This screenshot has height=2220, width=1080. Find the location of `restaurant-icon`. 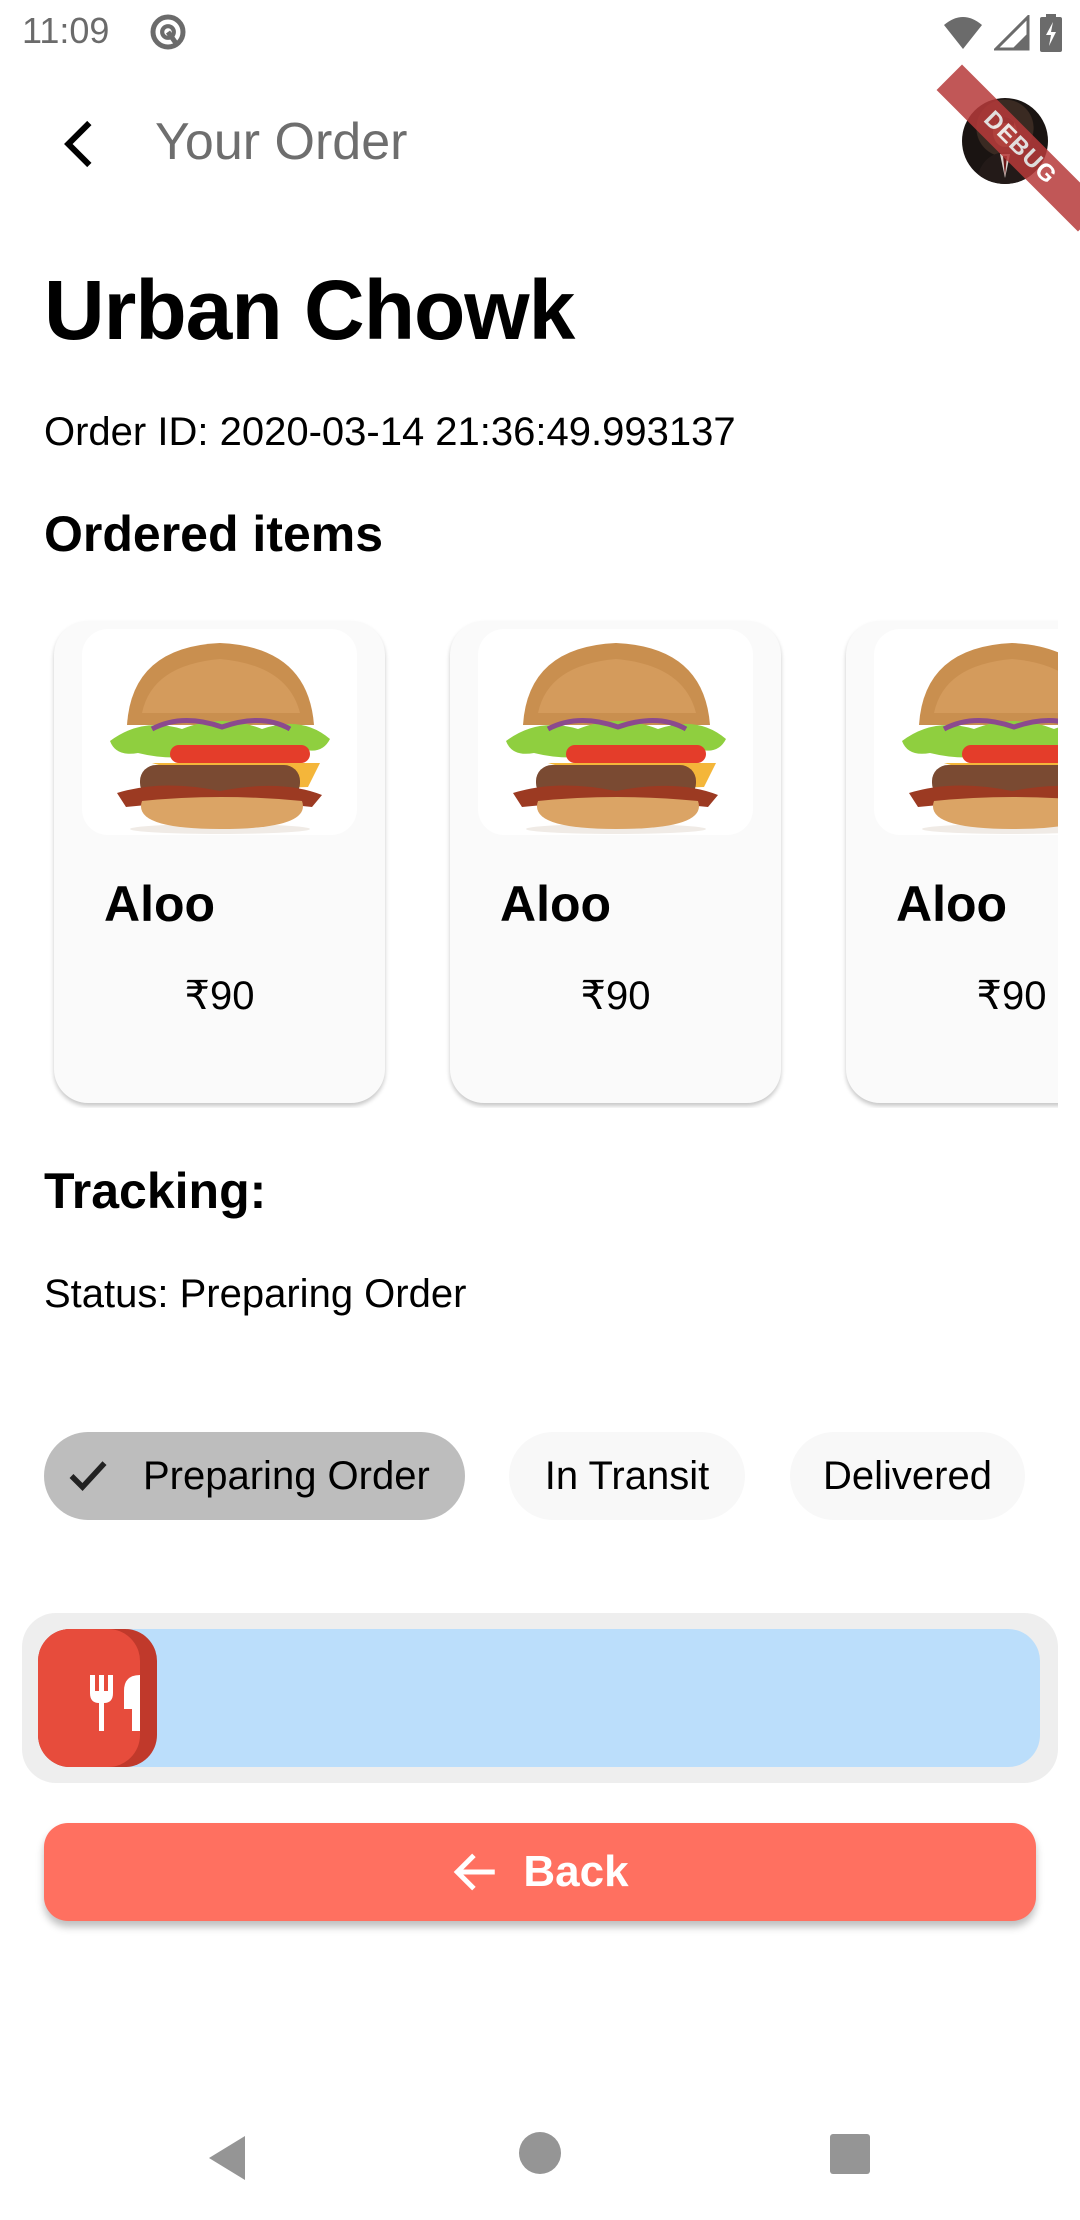

restaurant-icon is located at coordinates (115, 1703).